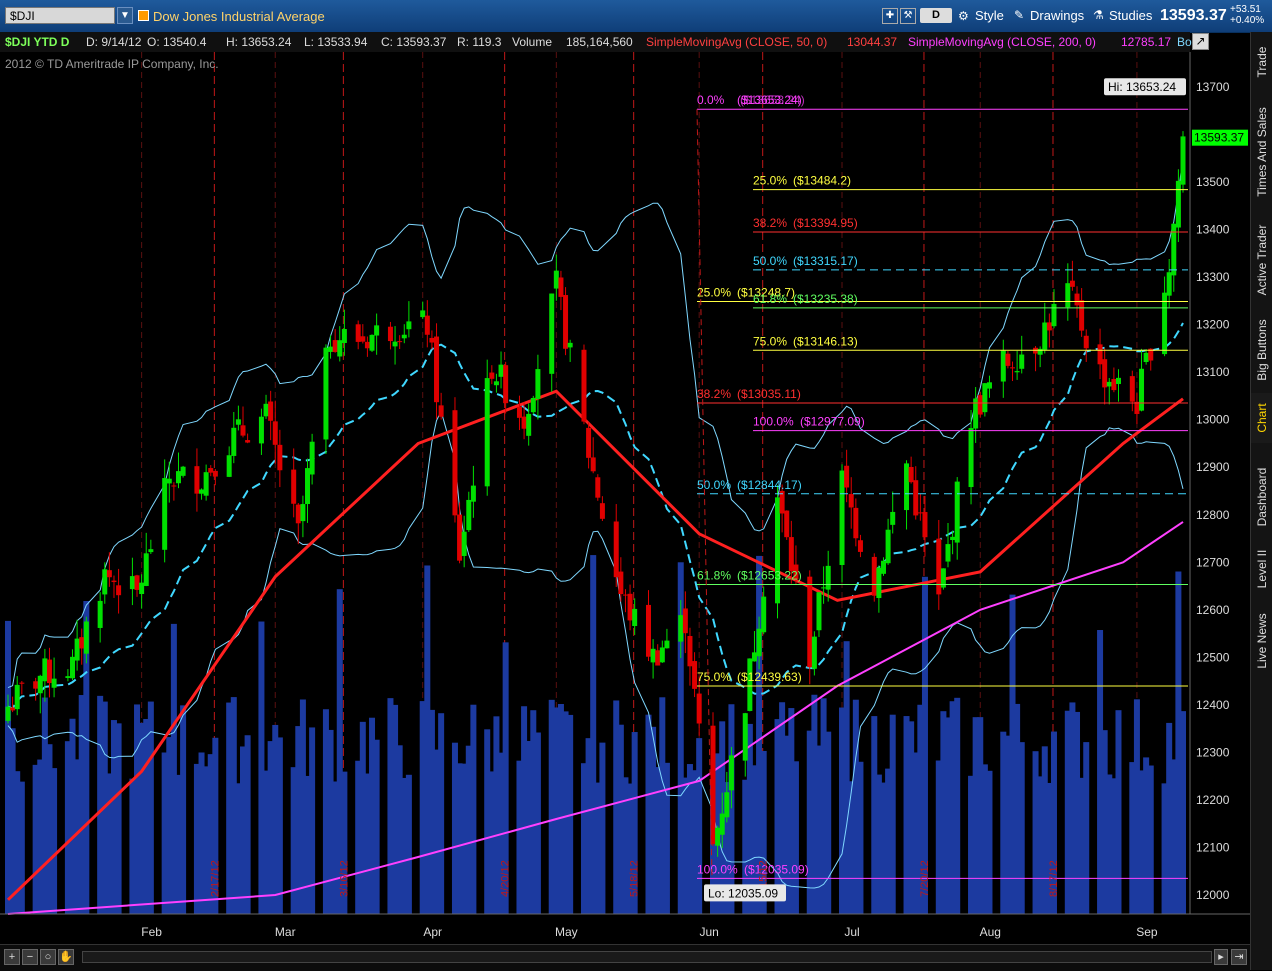 The image size is (1272, 971). I want to click on style-button: Style, so click(989, 16).